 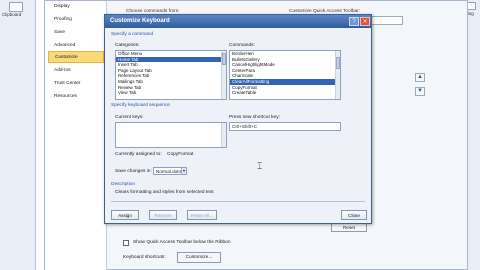 What do you see at coordinates (254, 117) in the screenshot?
I see `press-new-shortcut-label: Press new shortcut key:` at bounding box center [254, 117].